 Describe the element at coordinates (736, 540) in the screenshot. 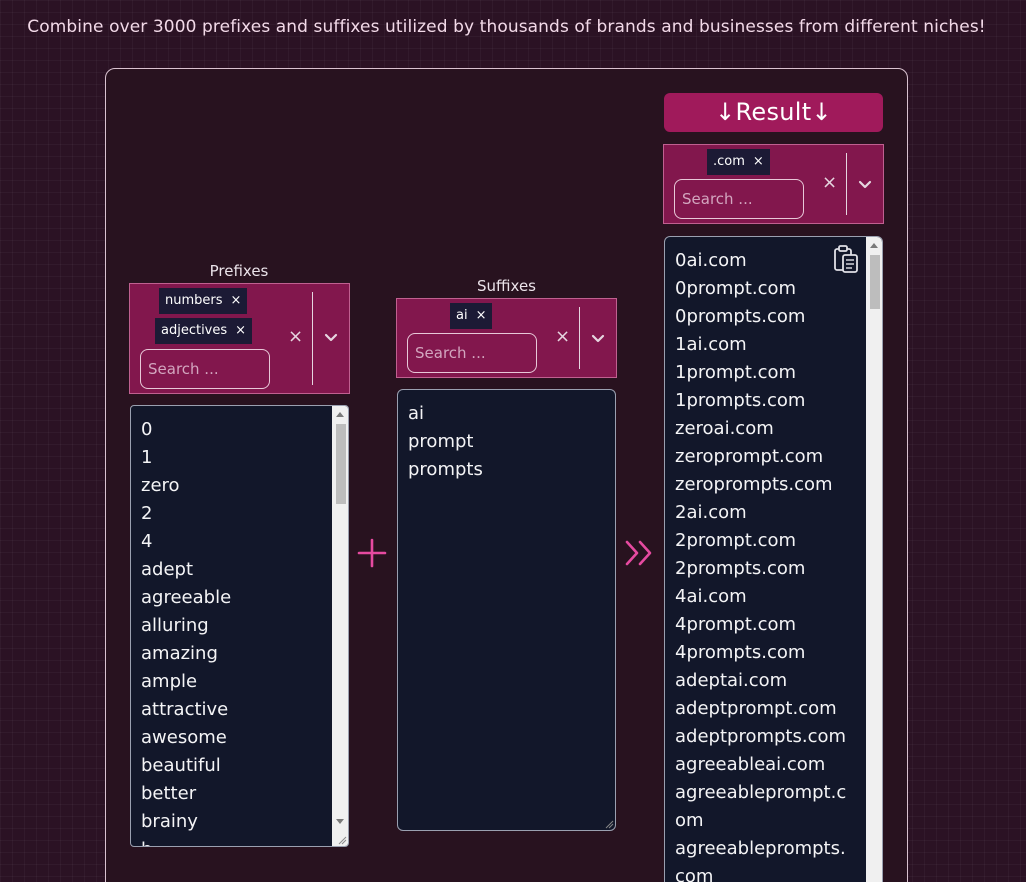

I see `list-item: 2prompt.com` at that location.